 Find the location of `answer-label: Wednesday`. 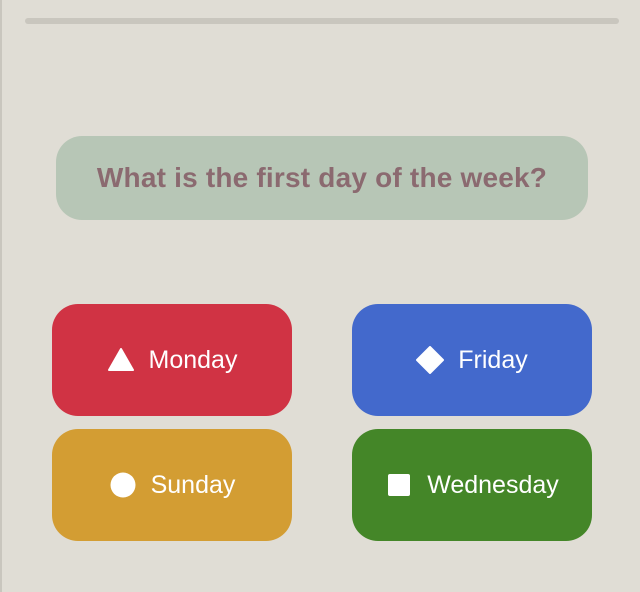

answer-label: Wednesday is located at coordinates (493, 484).